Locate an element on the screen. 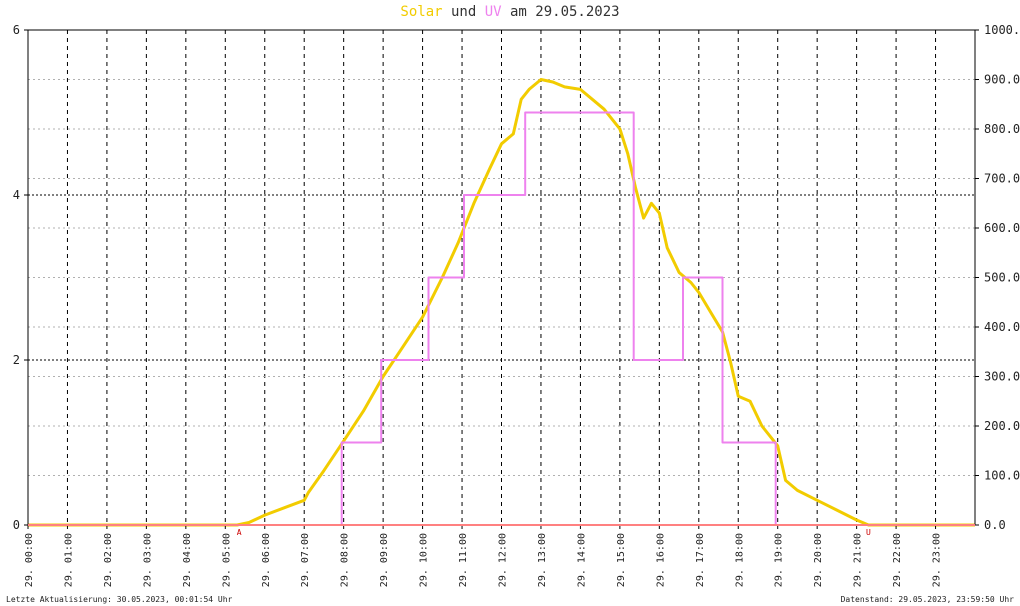 The height and width of the screenshot is (606, 1020). x-tick-label: 29. 03:00 is located at coordinates (147, 560).